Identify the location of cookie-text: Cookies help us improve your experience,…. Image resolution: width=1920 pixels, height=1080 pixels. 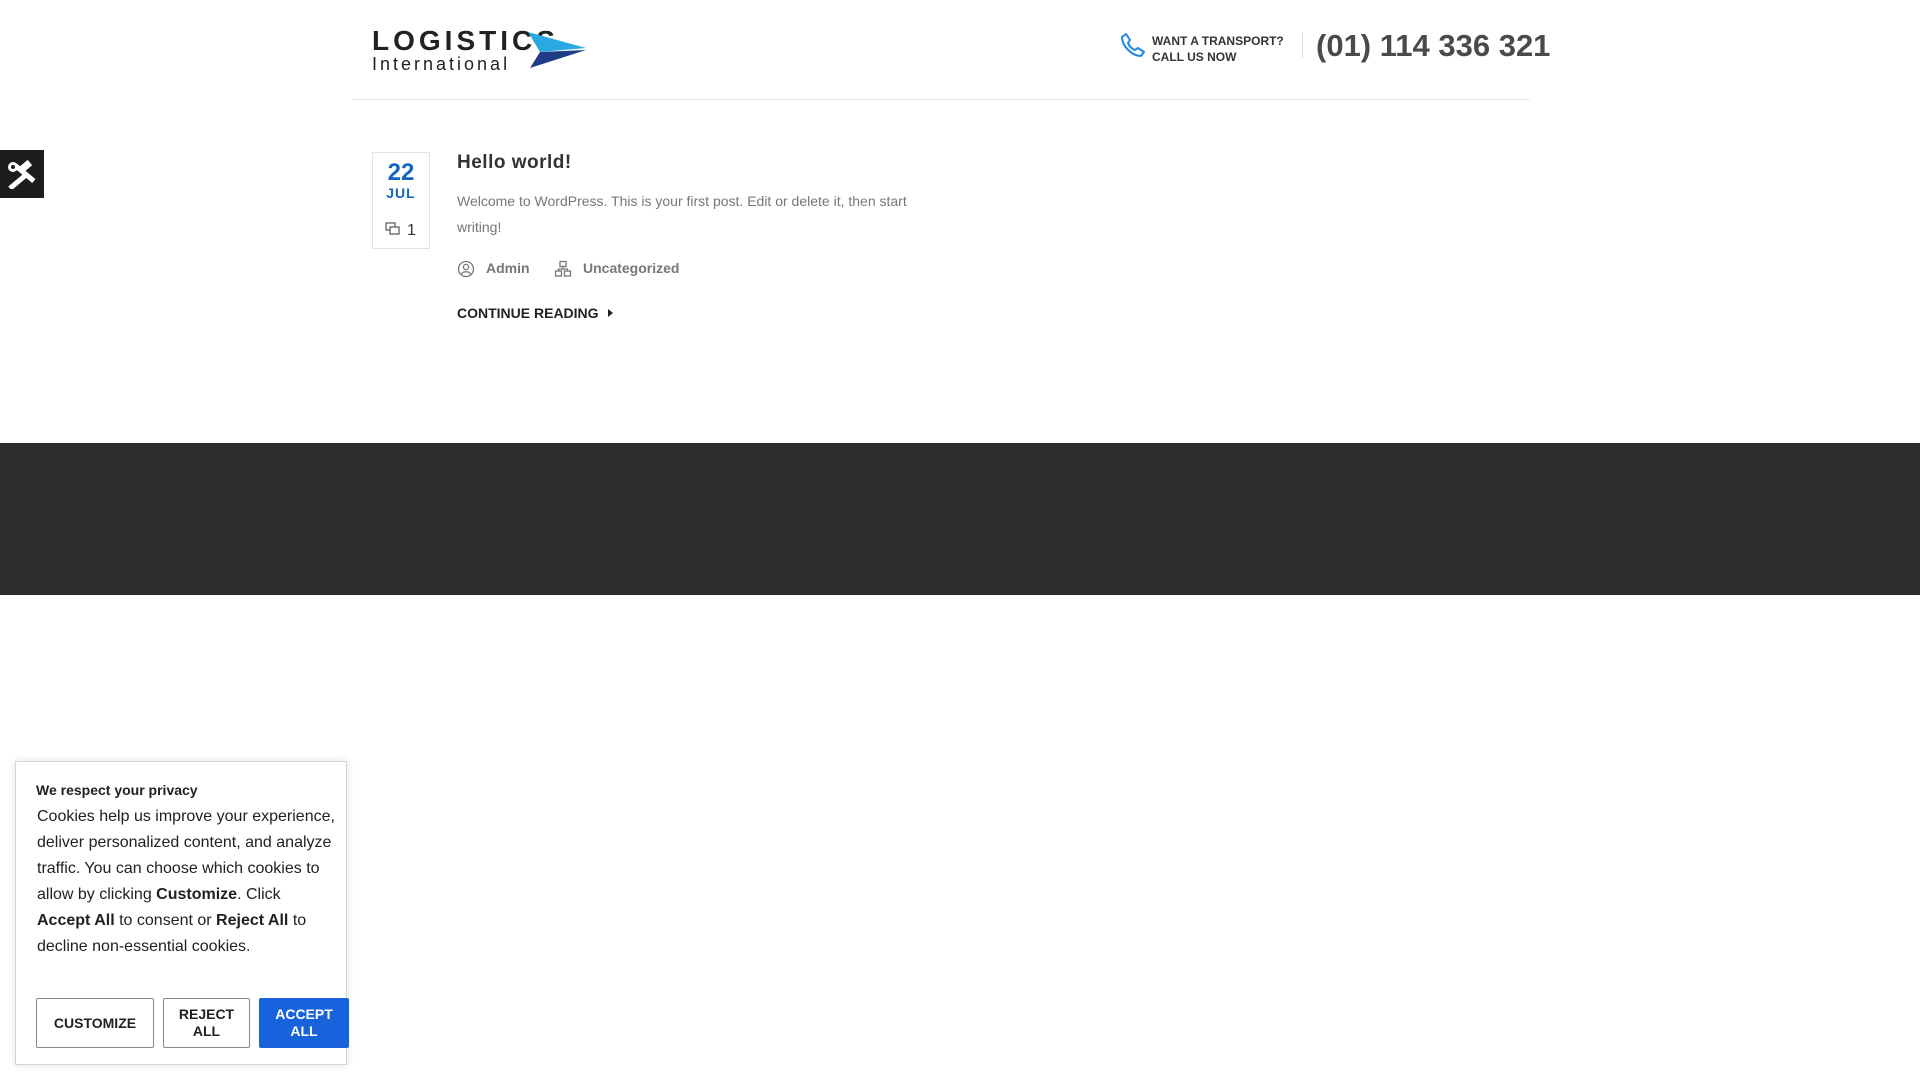
(187, 882).